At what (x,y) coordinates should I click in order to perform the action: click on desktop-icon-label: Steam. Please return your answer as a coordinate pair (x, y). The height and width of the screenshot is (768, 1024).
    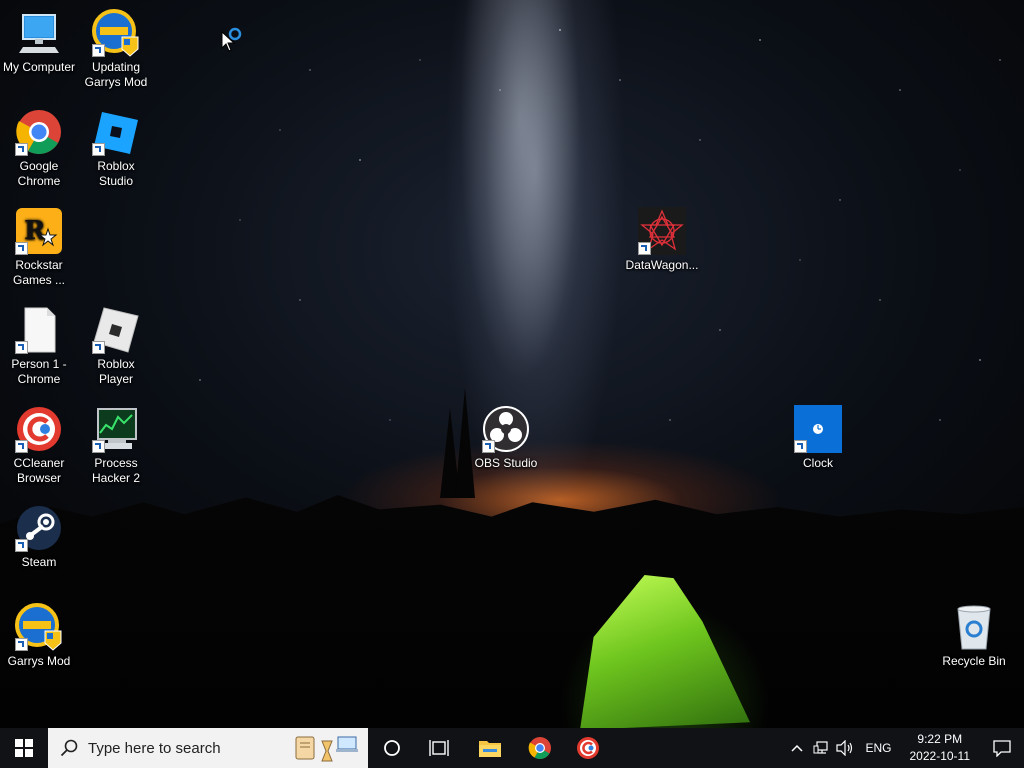
    Looking at the image, I should click on (39, 562).